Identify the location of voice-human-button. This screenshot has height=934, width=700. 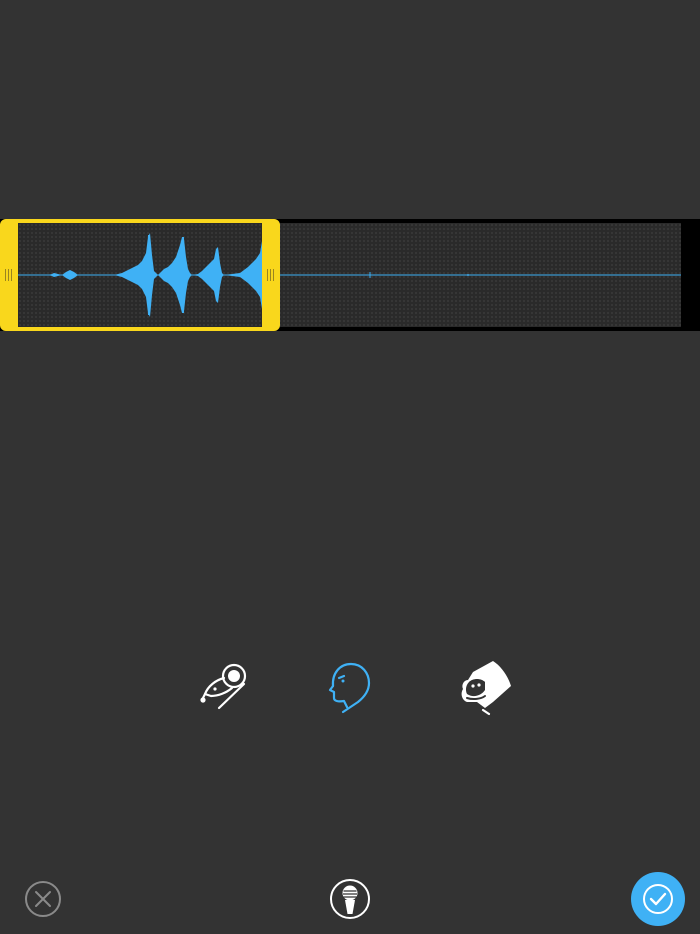
(350, 686).